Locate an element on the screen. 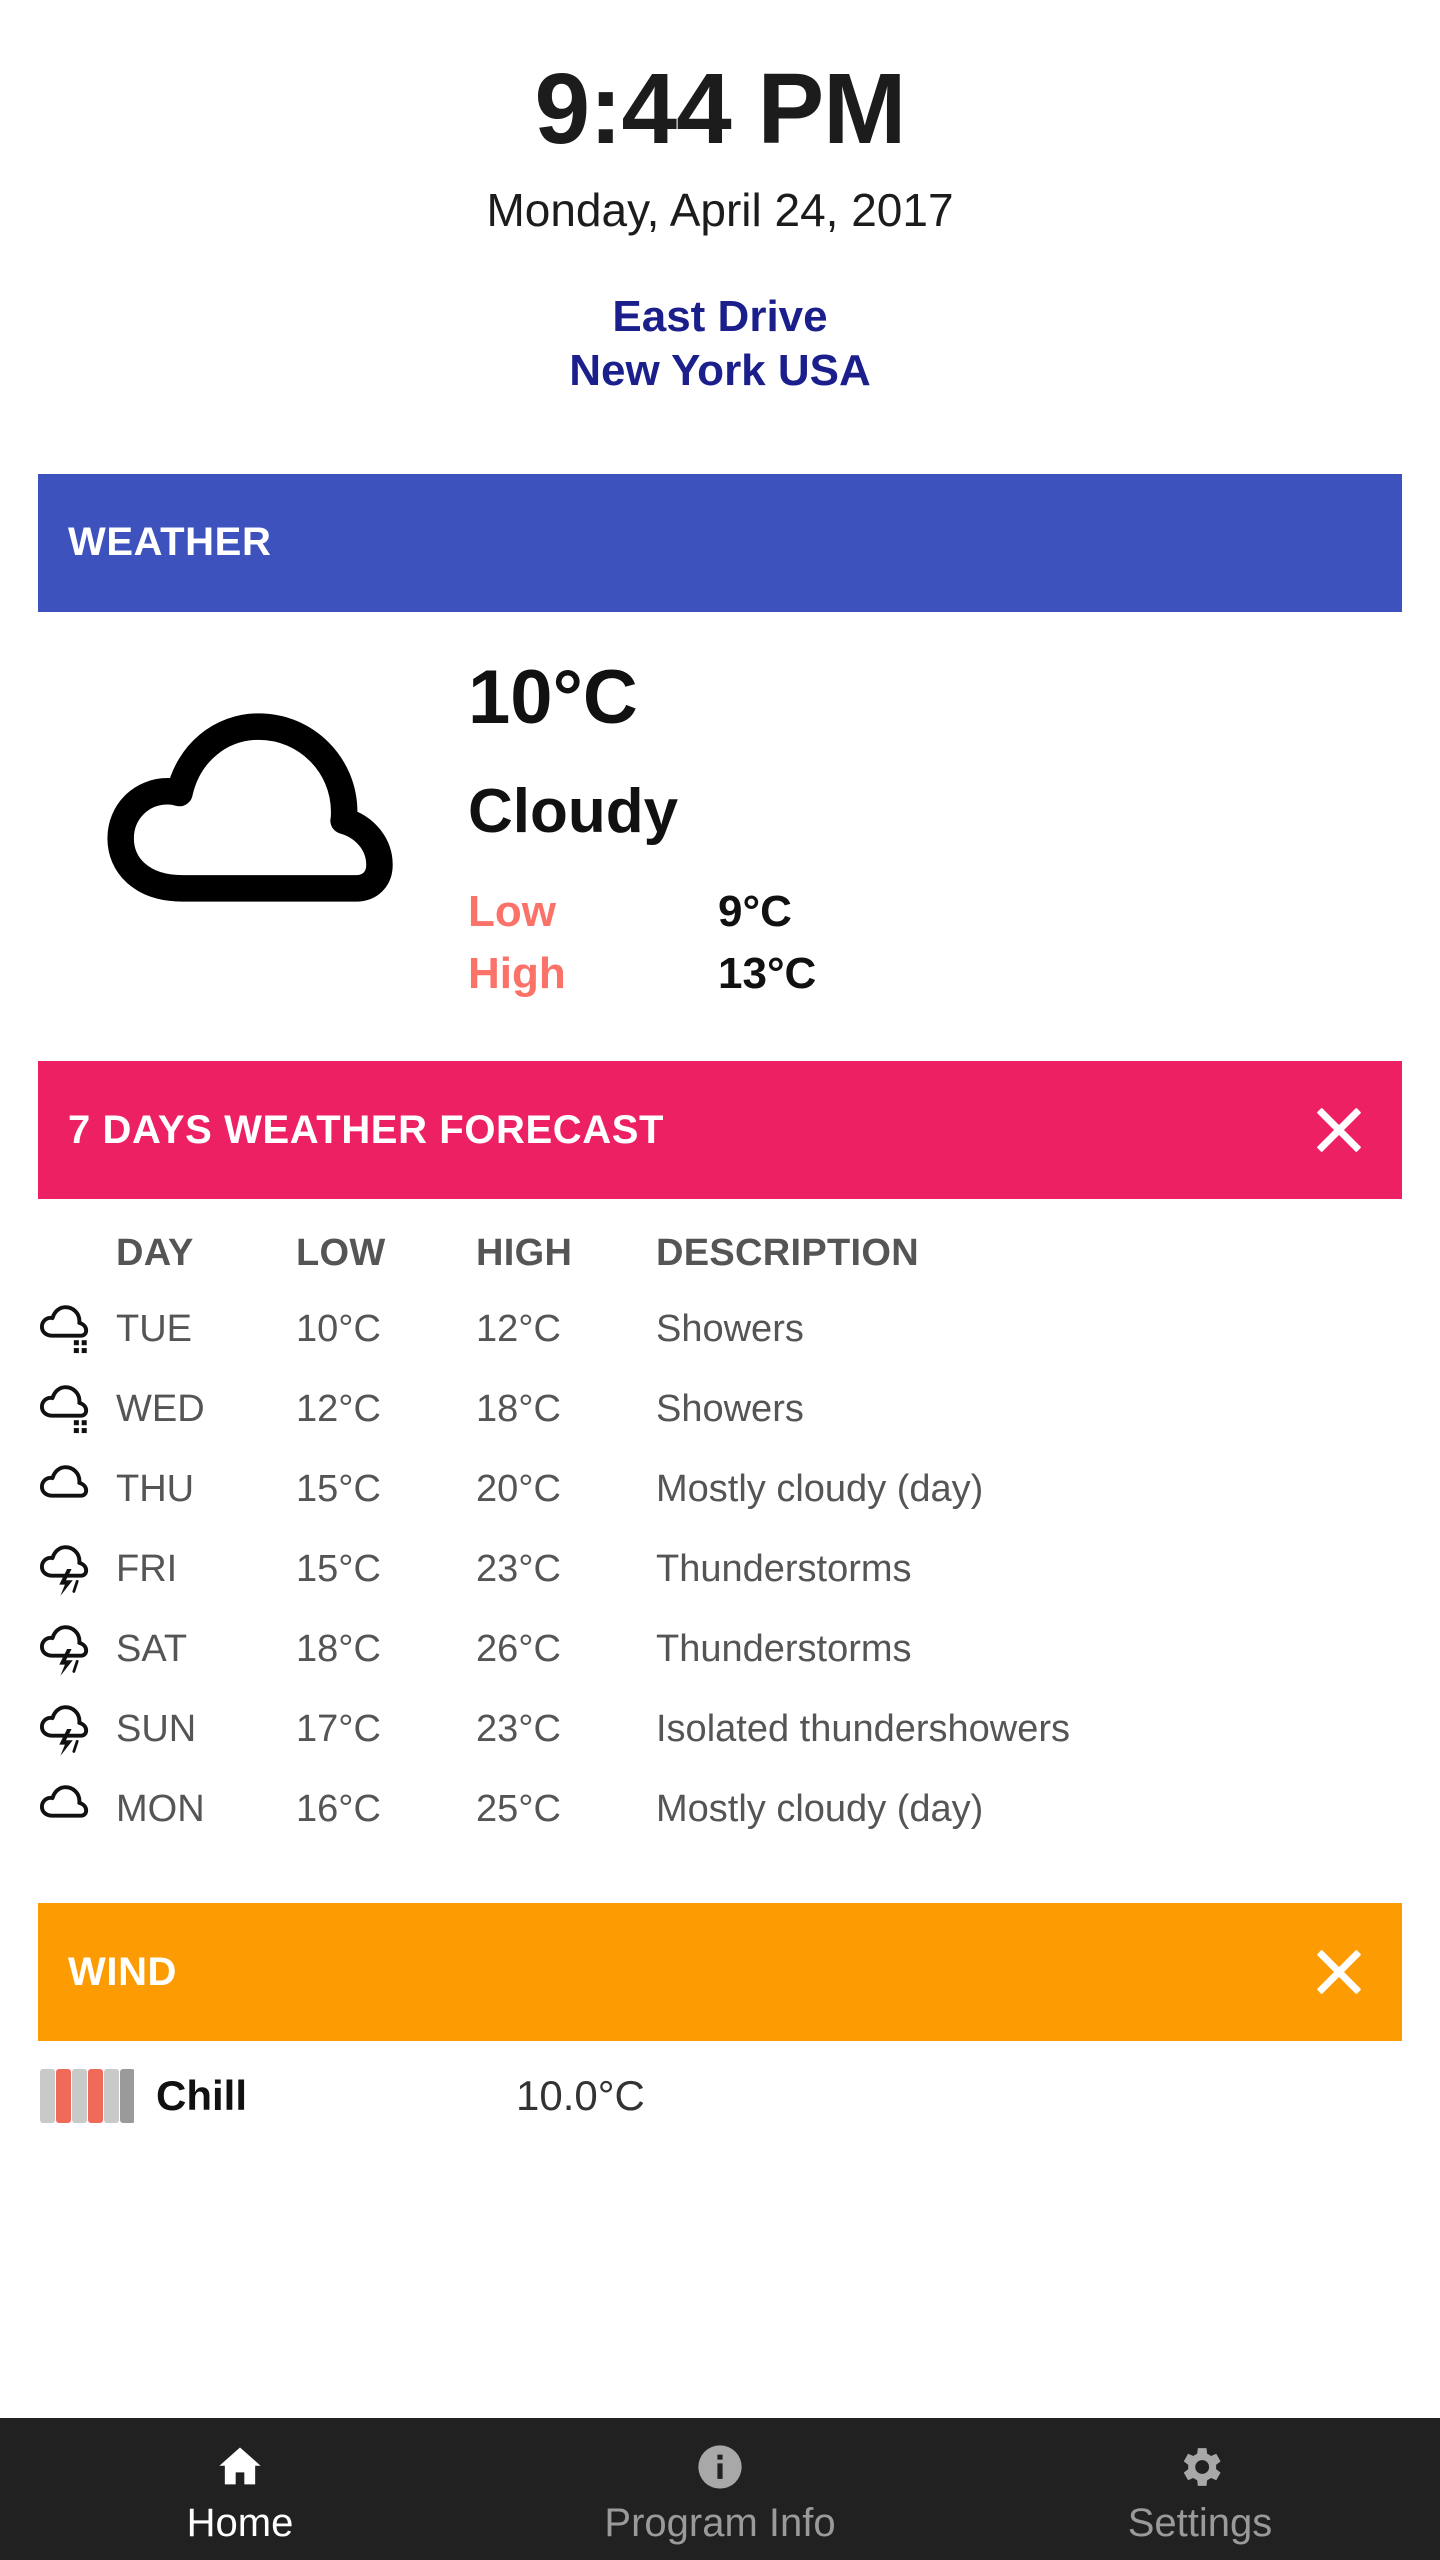 Image resolution: width=1440 pixels, height=2560 pixels. gear-icon is located at coordinates (1202, 2467).